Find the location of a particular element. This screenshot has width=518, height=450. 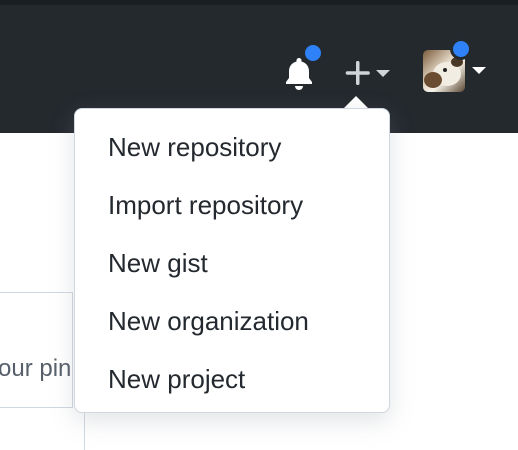

plus-icon is located at coordinates (367, 73).